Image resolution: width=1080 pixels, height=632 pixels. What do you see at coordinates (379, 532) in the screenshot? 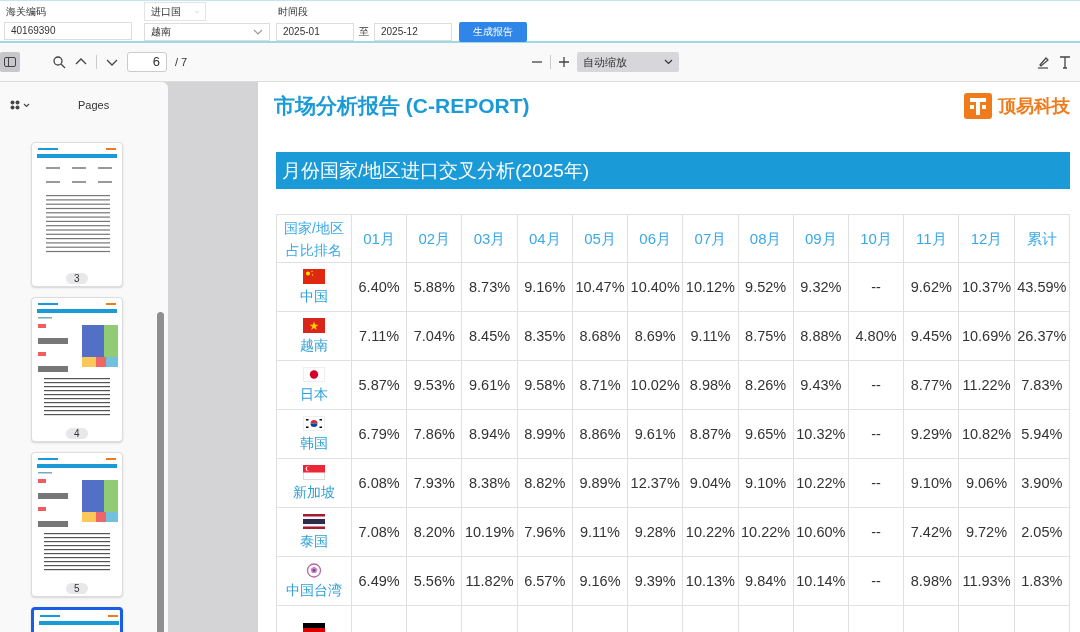
I see `table-cell: 7.08%` at bounding box center [379, 532].